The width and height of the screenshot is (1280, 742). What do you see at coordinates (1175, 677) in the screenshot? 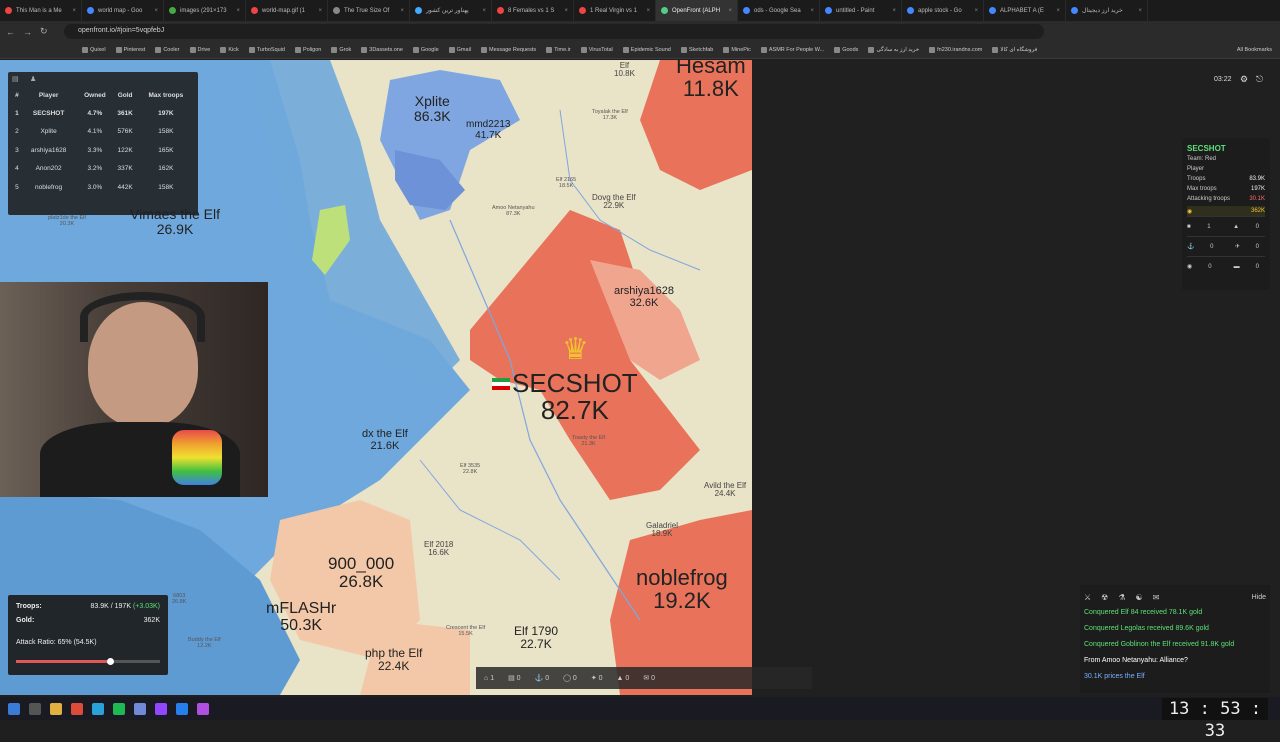
I see `event-item: 30.1K prices the Elf` at bounding box center [1175, 677].